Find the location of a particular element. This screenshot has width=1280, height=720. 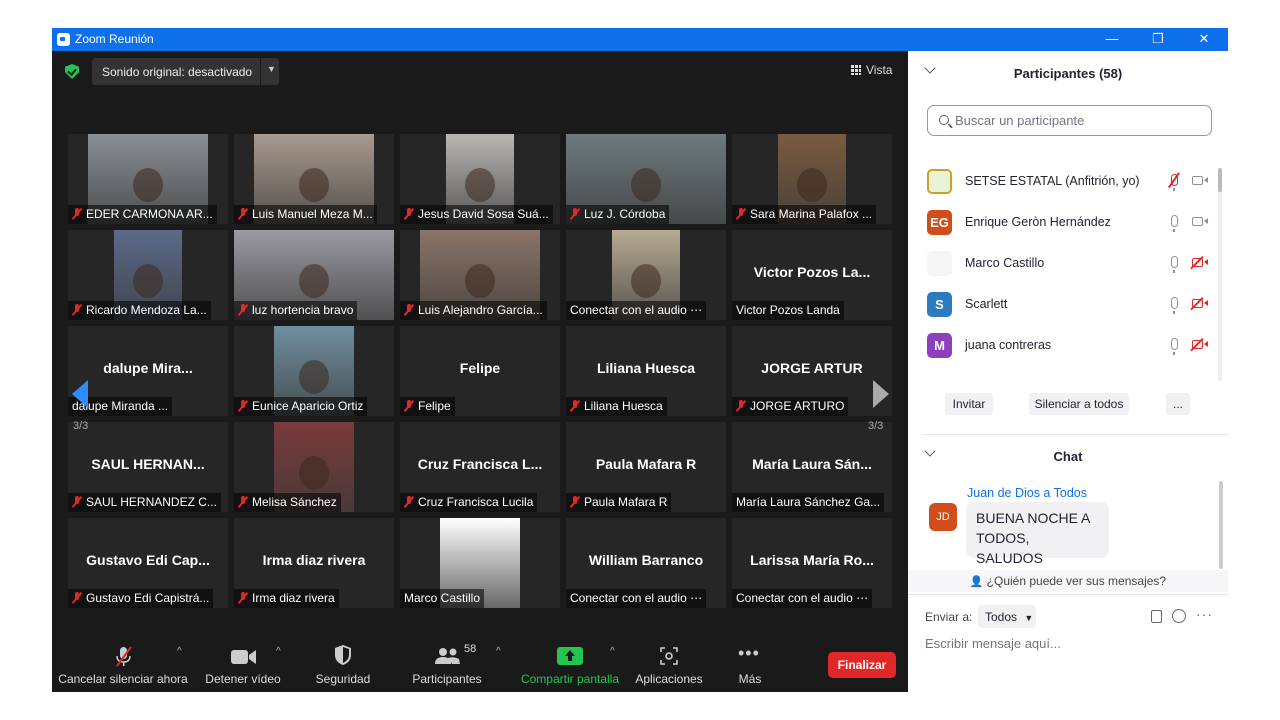

avatar: M is located at coordinates (939, 345).